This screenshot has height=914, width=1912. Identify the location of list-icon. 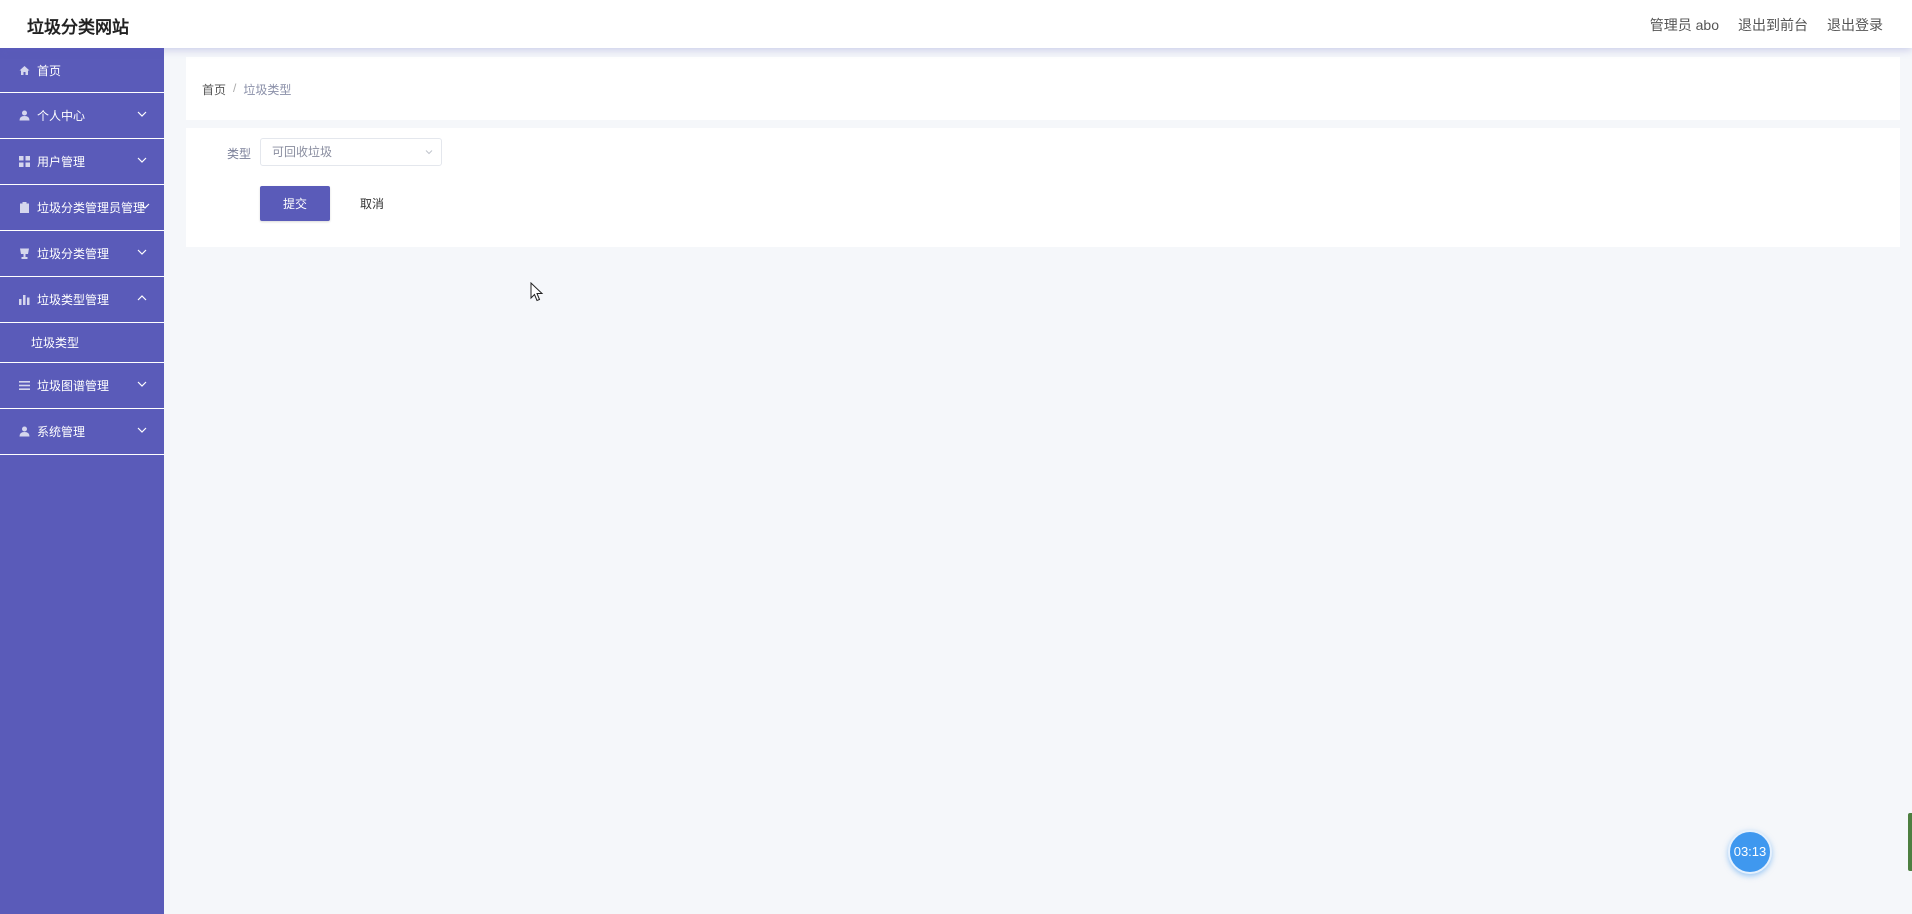
(24, 385).